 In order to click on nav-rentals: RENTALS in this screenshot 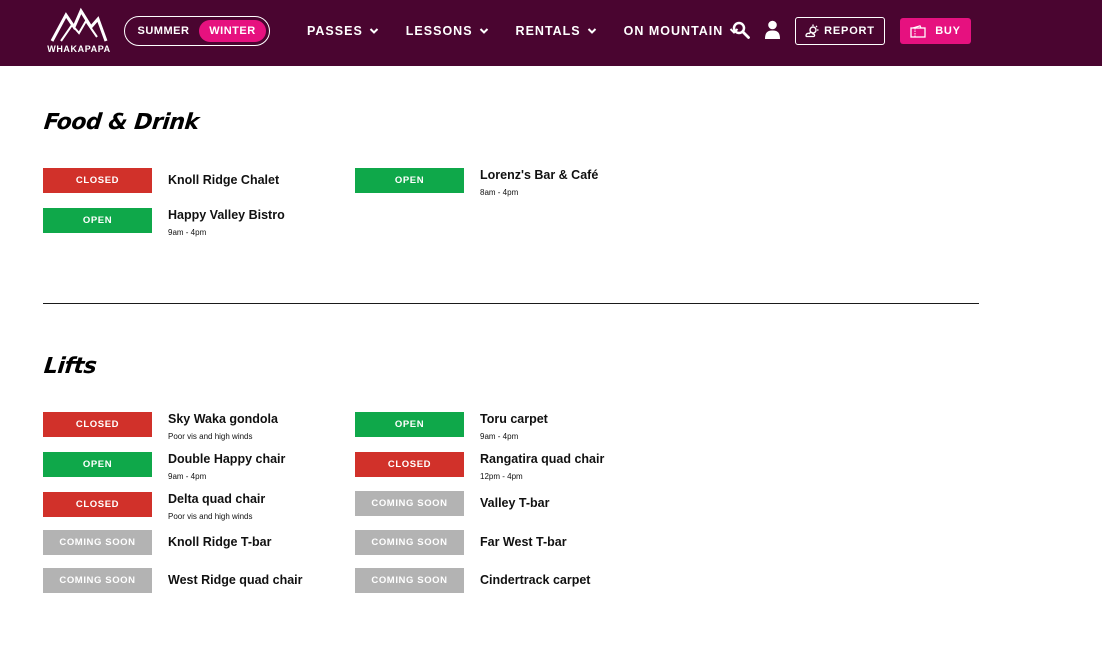, I will do `click(556, 31)`.